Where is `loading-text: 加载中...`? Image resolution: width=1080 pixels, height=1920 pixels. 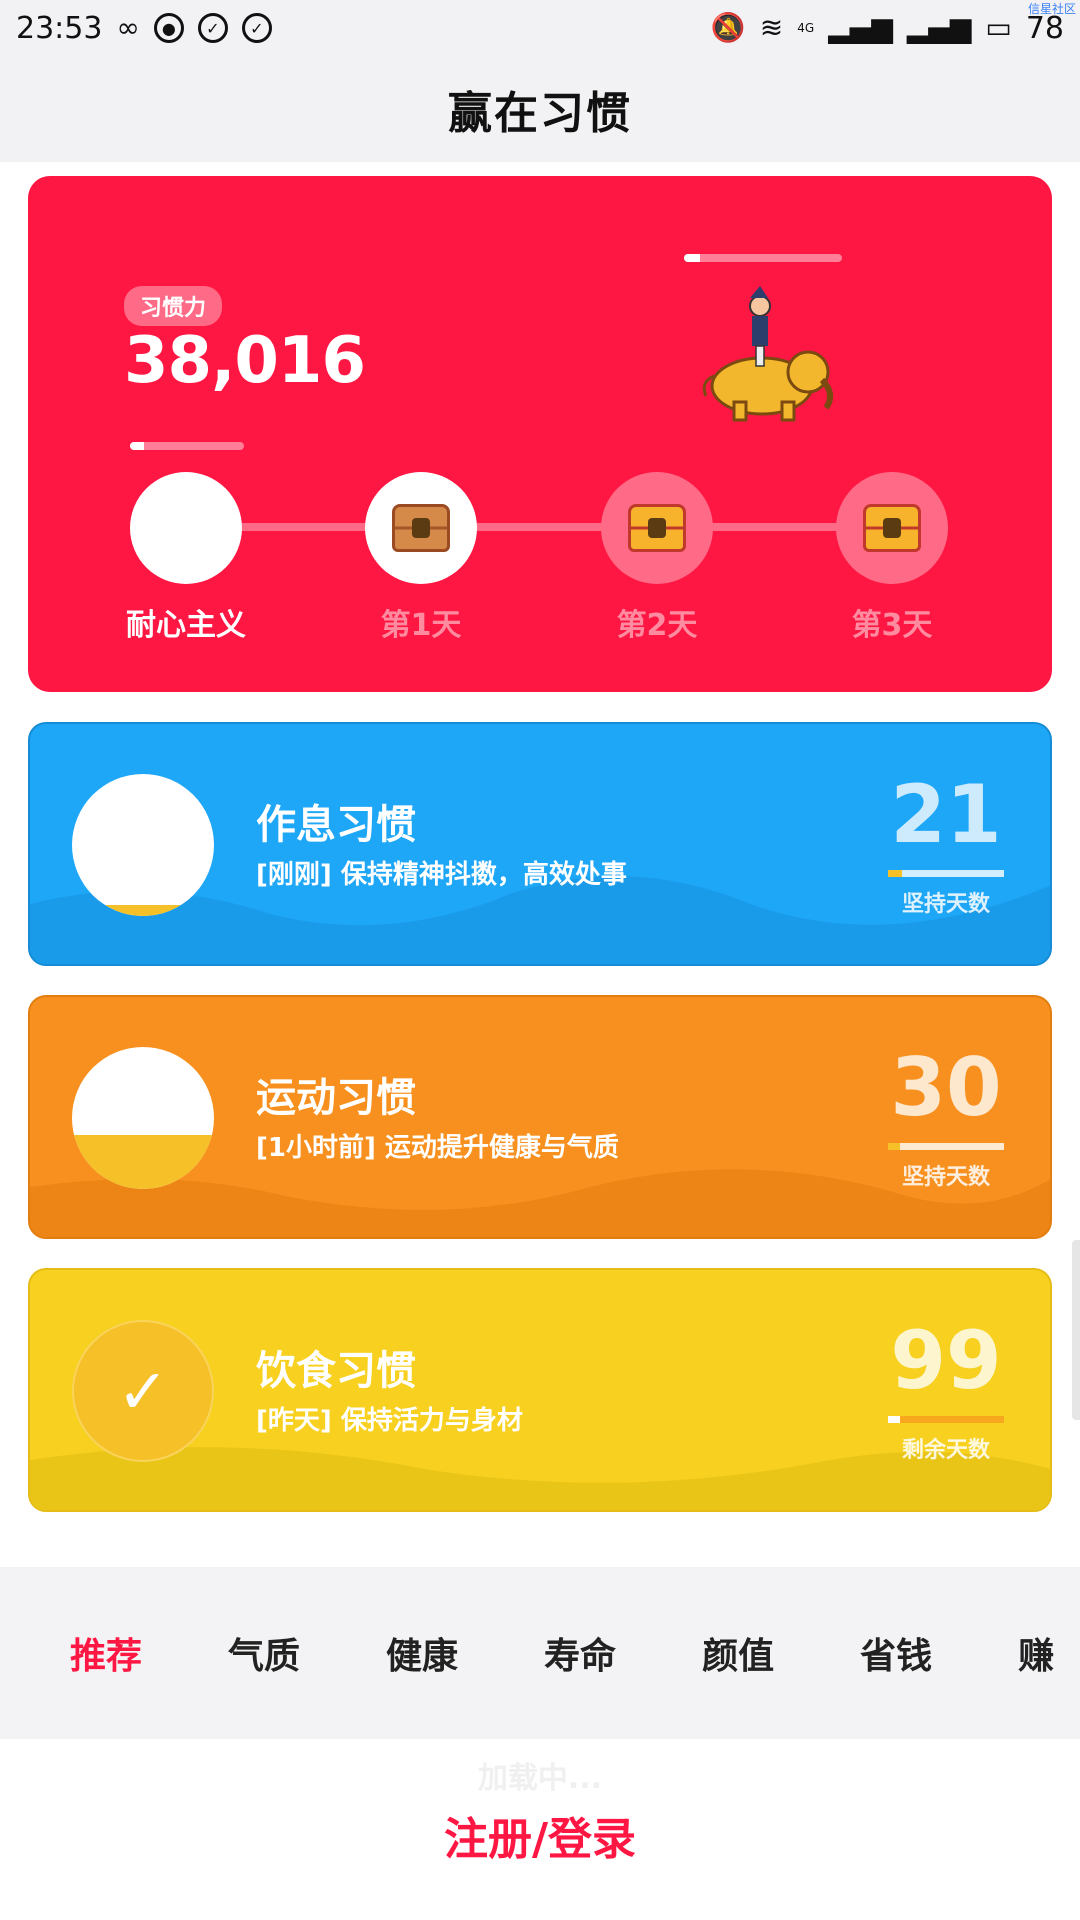 loading-text: 加载中... is located at coordinates (540, 1778).